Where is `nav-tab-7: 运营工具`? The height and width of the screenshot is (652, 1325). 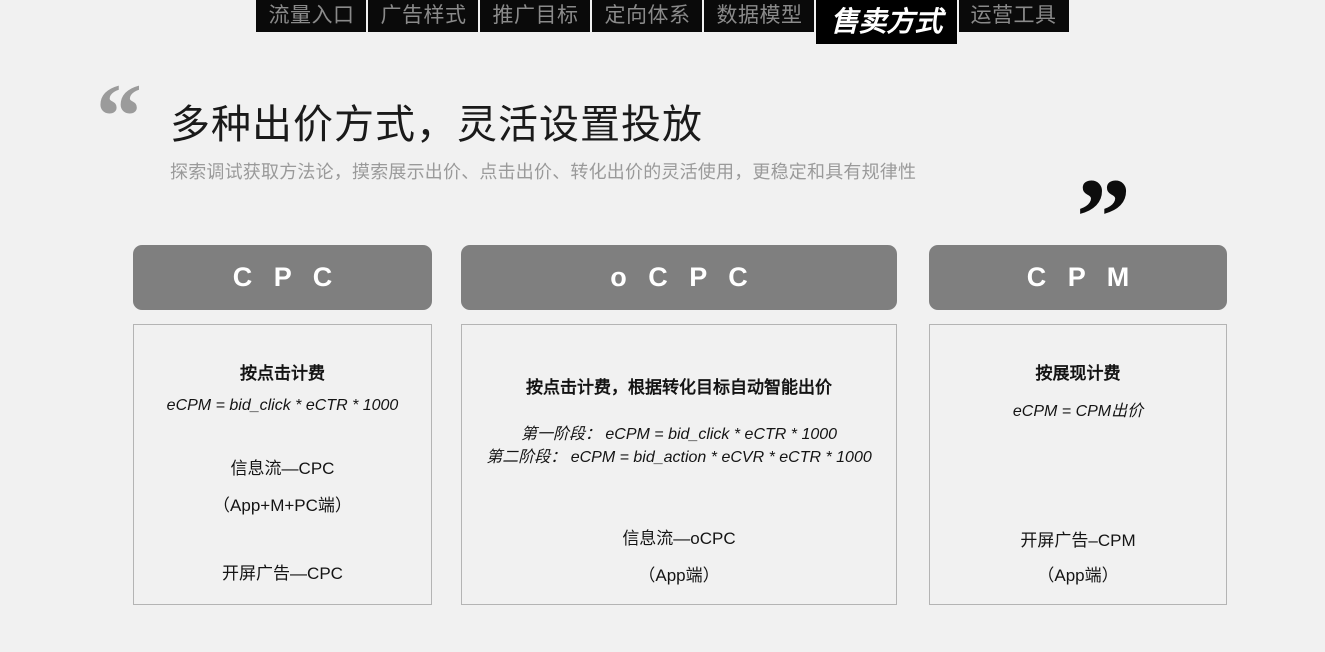
nav-tab-7: 运营工具 is located at coordinates (1013, 16).